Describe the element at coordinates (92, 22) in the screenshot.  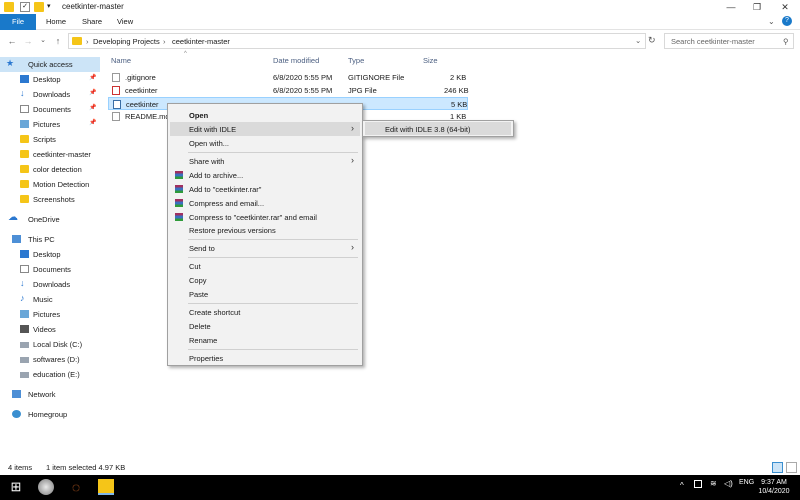
I see `tab-share: Share` at that location.